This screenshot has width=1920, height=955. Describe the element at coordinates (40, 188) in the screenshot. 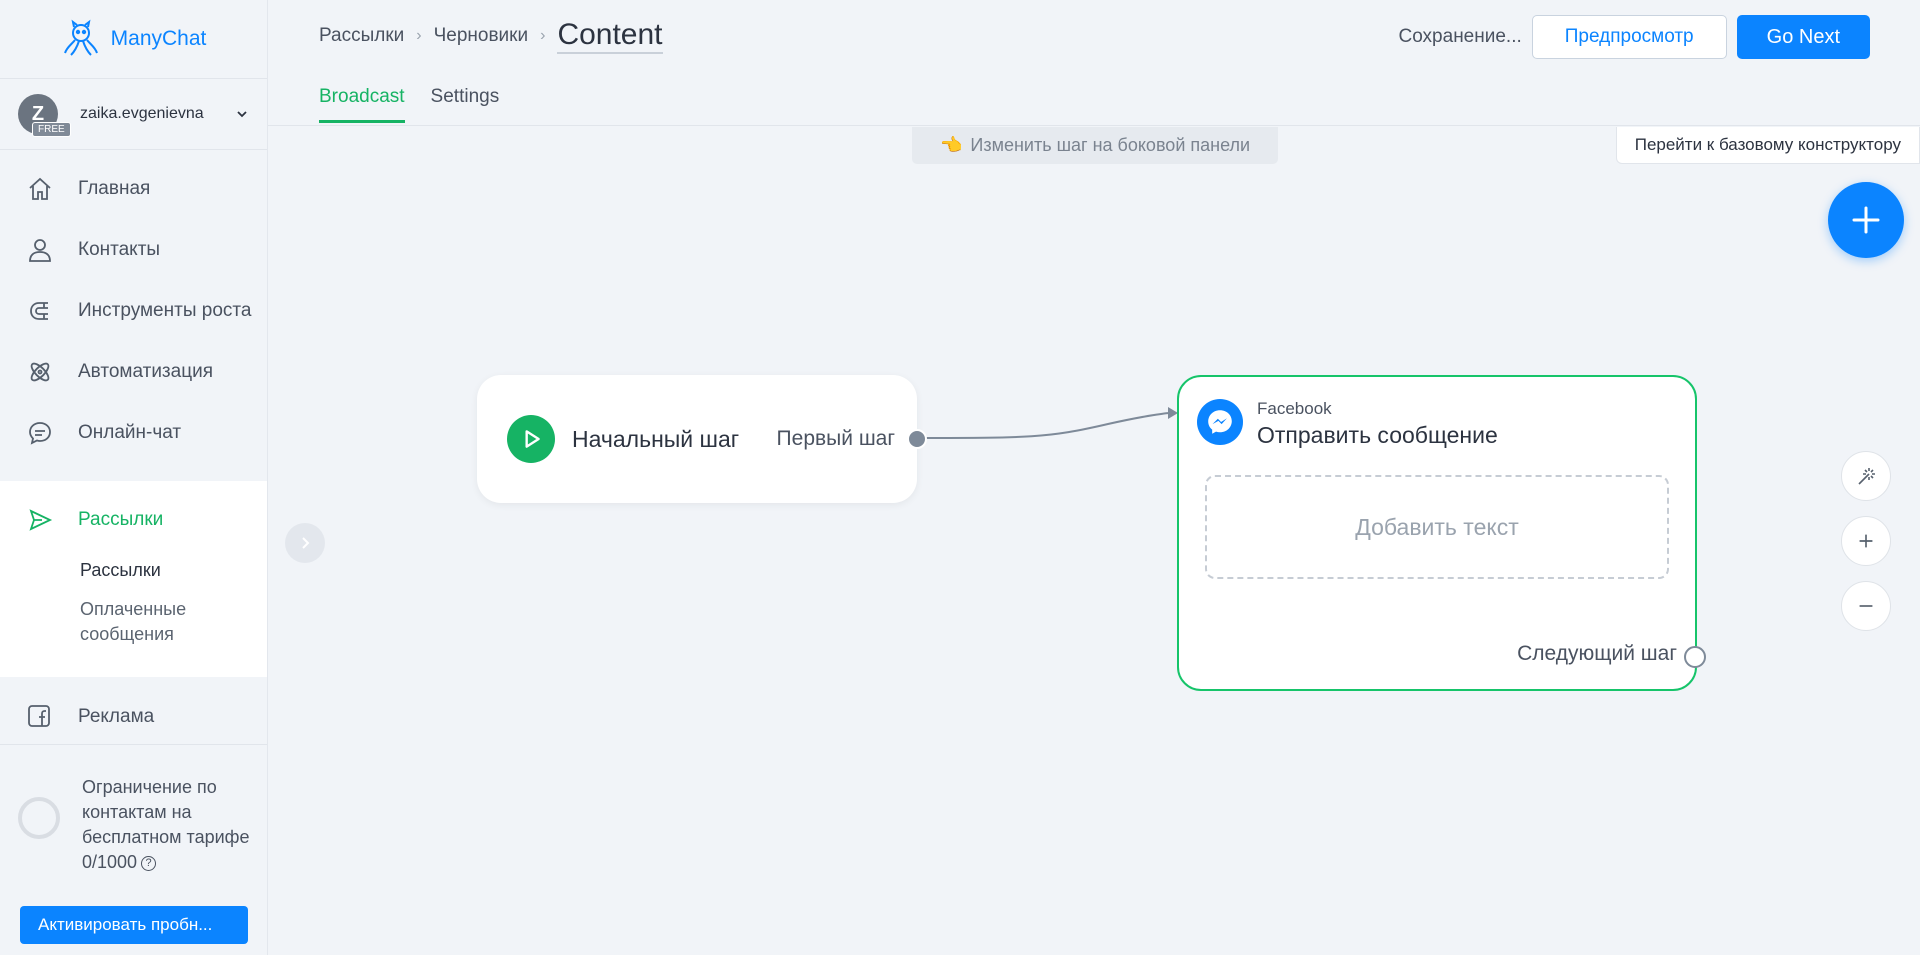

I see `home-icon` at that location.